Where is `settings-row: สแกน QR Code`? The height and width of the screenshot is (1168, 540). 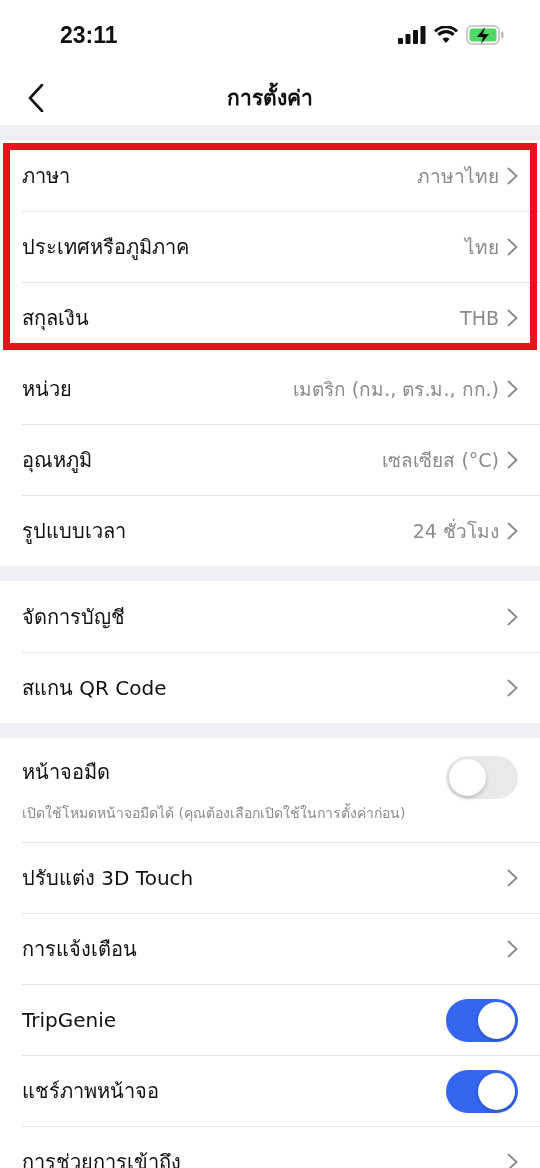
settings-row: สแกน QR Code is located at coordinates (281, 687).